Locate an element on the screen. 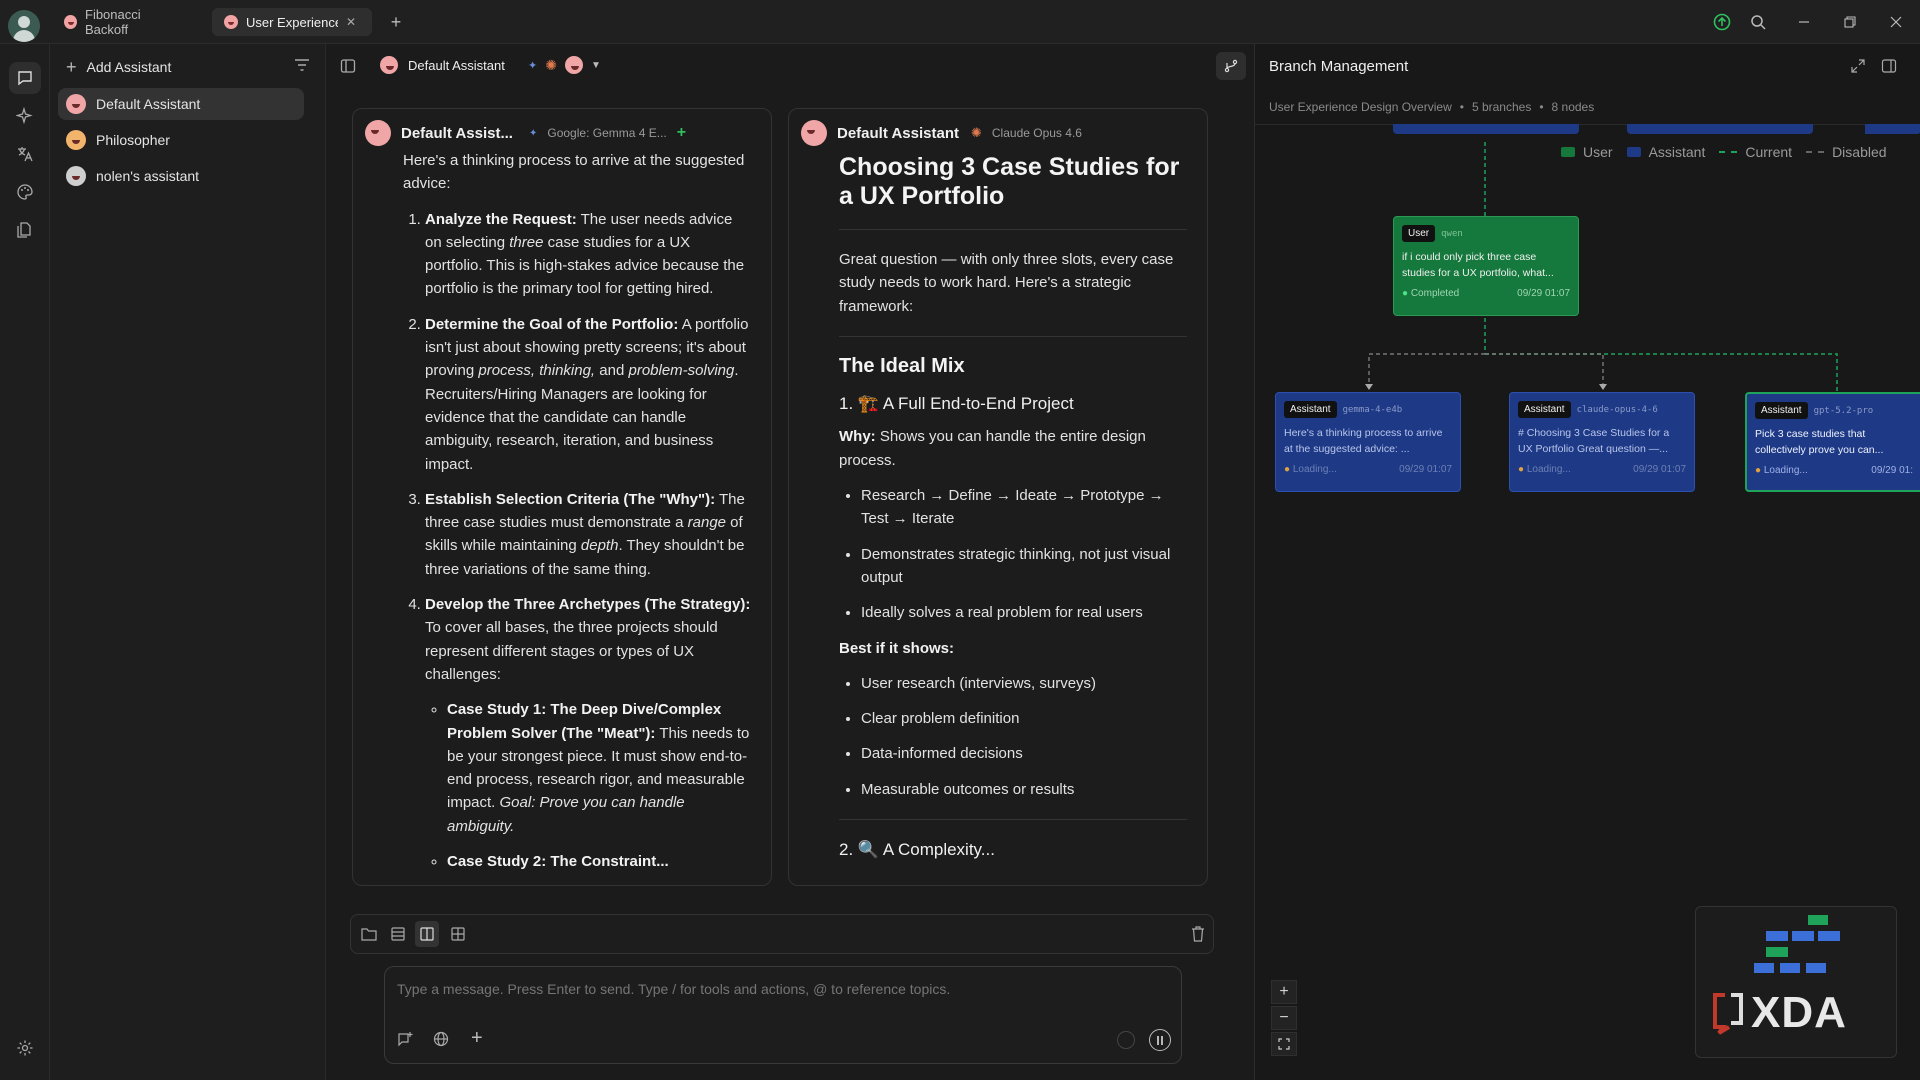 The height and width of the screenshot is (1080, 1920). chat-icon is located at coordinates (25, 78).